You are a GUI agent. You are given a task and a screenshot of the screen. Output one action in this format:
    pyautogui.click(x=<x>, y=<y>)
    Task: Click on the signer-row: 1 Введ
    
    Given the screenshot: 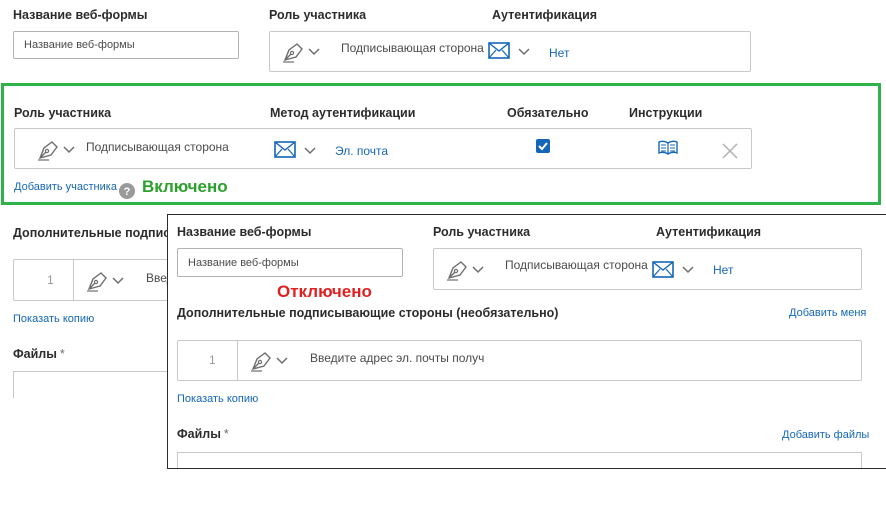 What is the action you would take?
    pyautogui.click(x=98, y=280)
    